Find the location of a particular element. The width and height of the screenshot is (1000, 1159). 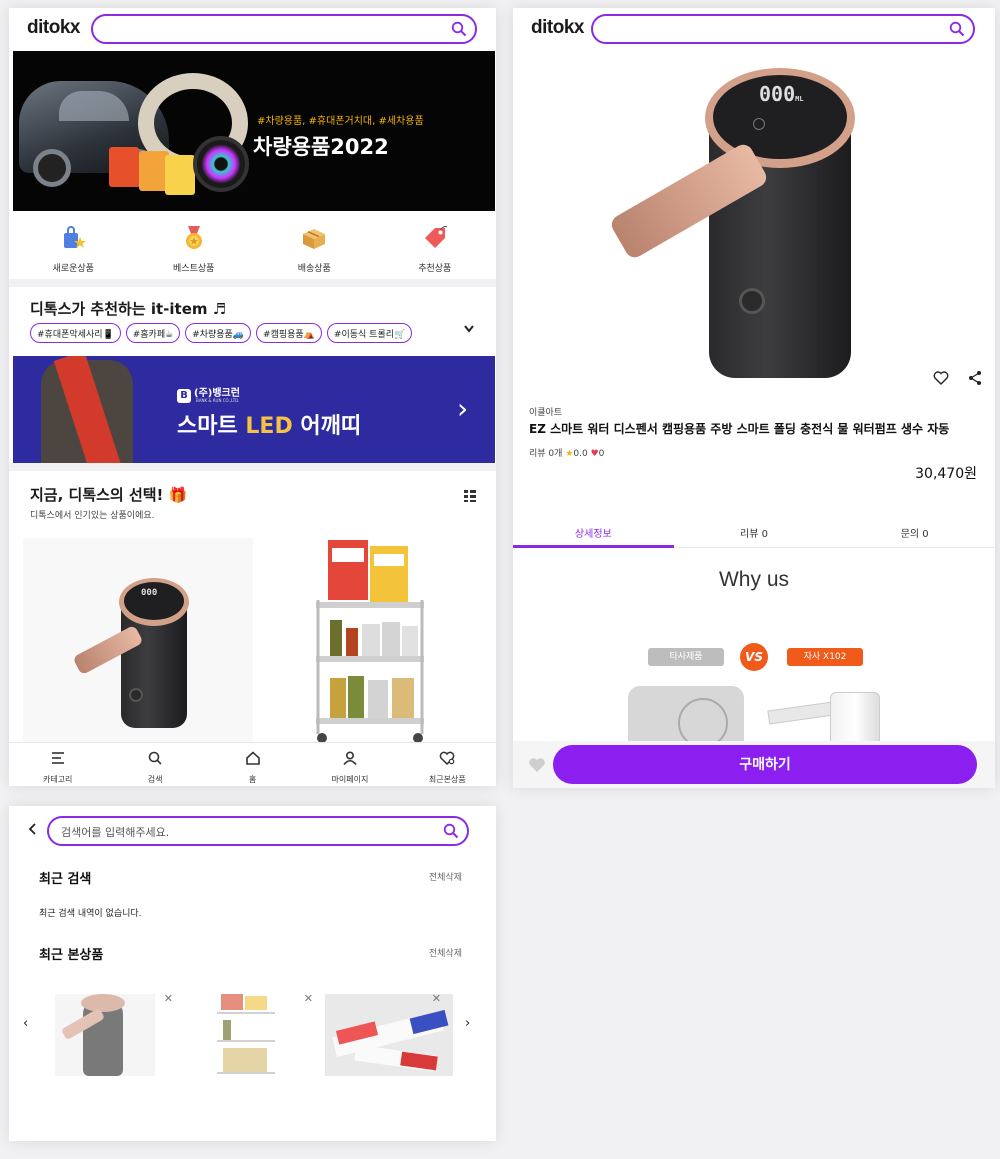

buy-bar: 구매하기 is located at coordinates (754, 764).